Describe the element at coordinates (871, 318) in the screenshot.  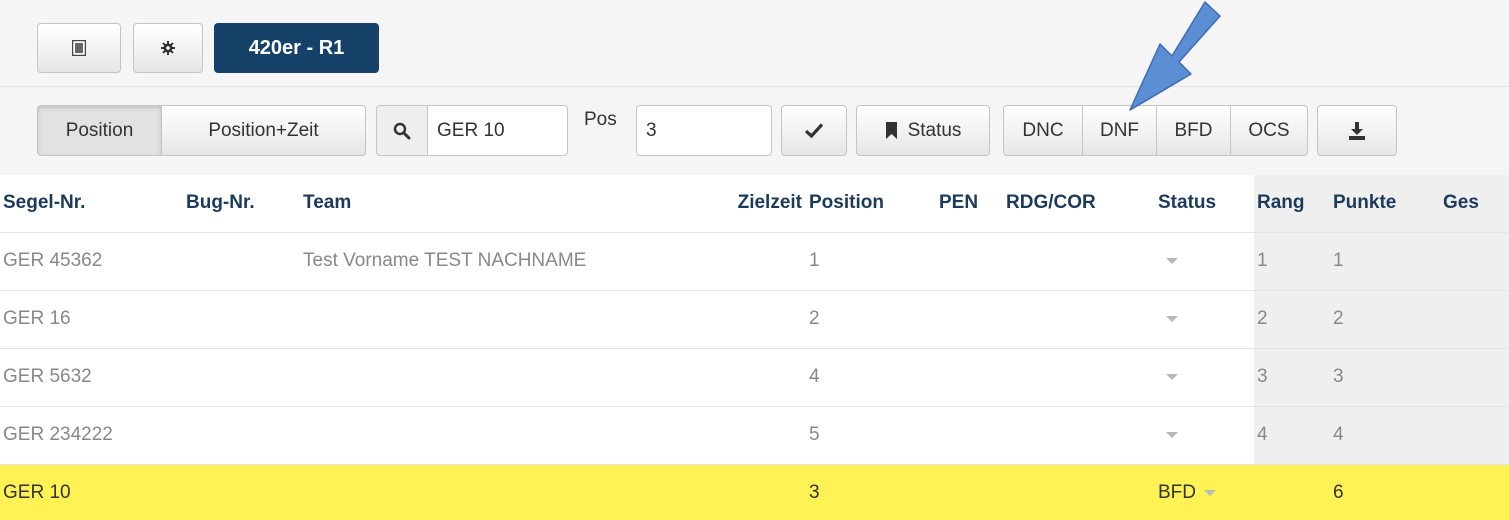
I see `cell-position: 2` at that location.